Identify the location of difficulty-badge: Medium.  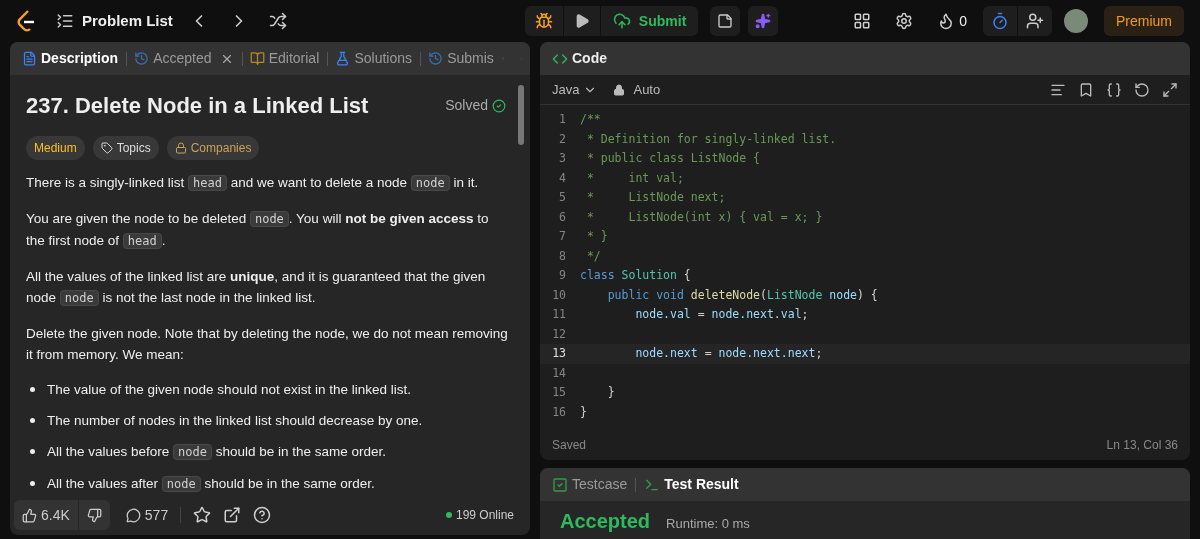
(55, 148).